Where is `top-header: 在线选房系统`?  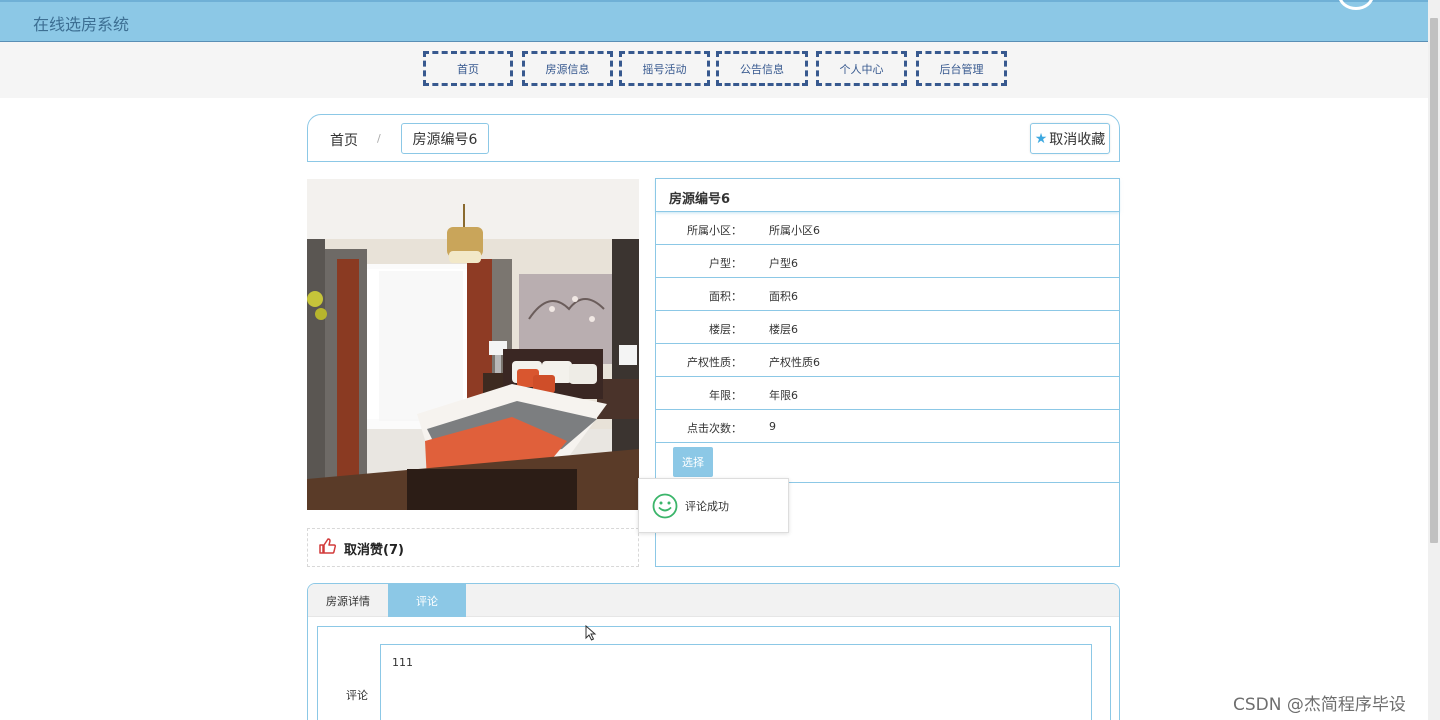 top-header: 在线选房系统 is located at coordinates (714, 21).